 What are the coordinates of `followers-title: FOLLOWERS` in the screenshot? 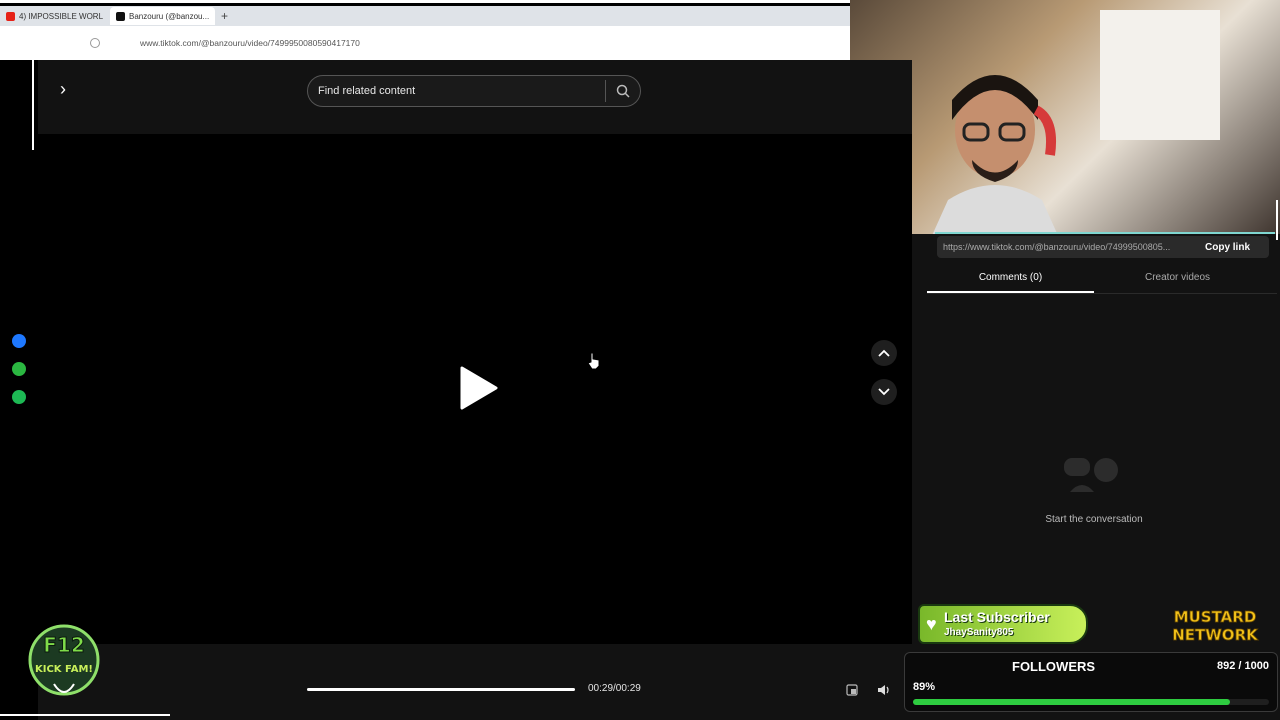 It's located at (1054, 666).